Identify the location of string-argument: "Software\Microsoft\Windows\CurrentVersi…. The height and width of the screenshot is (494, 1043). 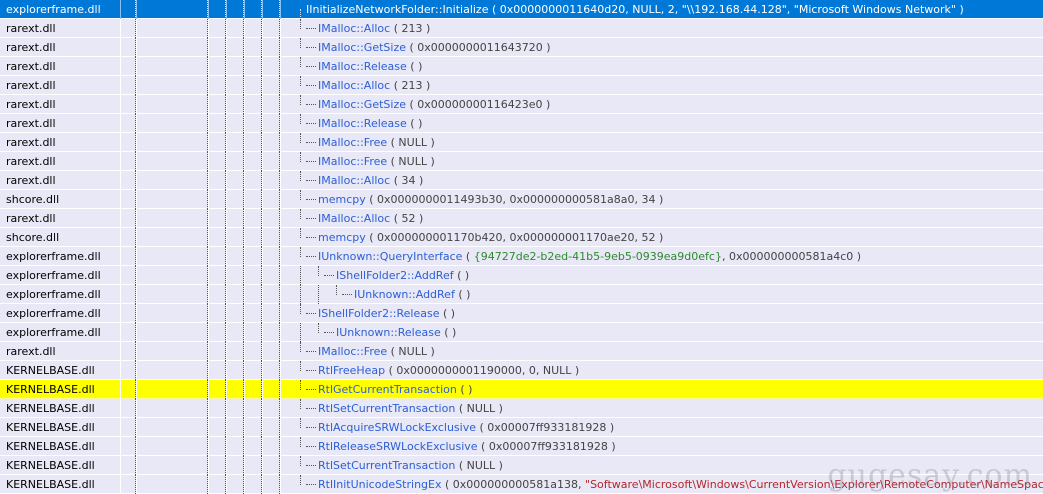
(814, 484).